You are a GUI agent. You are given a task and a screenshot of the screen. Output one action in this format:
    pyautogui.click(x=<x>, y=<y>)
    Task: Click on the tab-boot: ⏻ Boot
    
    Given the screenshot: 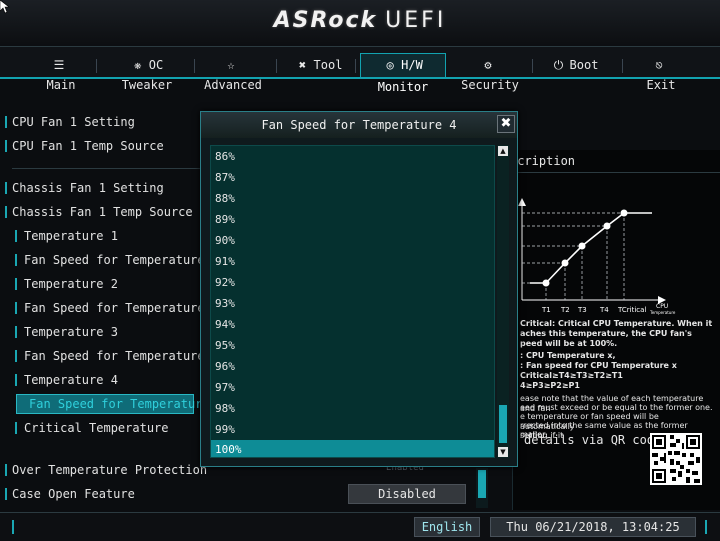 What is the action you would take?
    pyautogui.click(x=575, y=65)
    